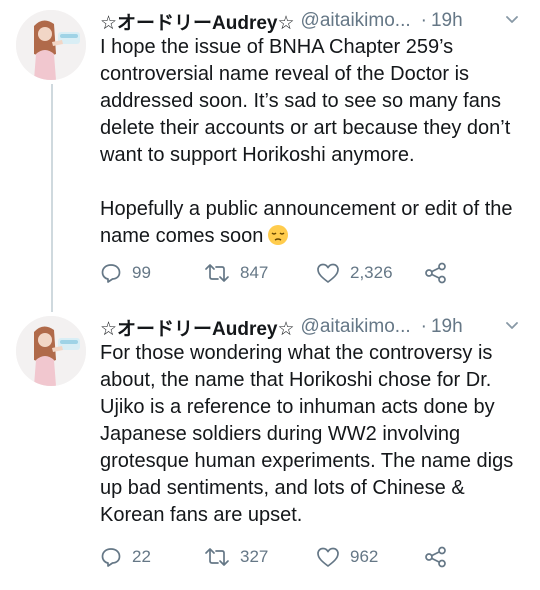 The width and height of the screenshot is (540, 590). What do you see at coordinates (152, 557) in the screenshot?
I see `reply-button: 22` at bounding box center [152, 557].